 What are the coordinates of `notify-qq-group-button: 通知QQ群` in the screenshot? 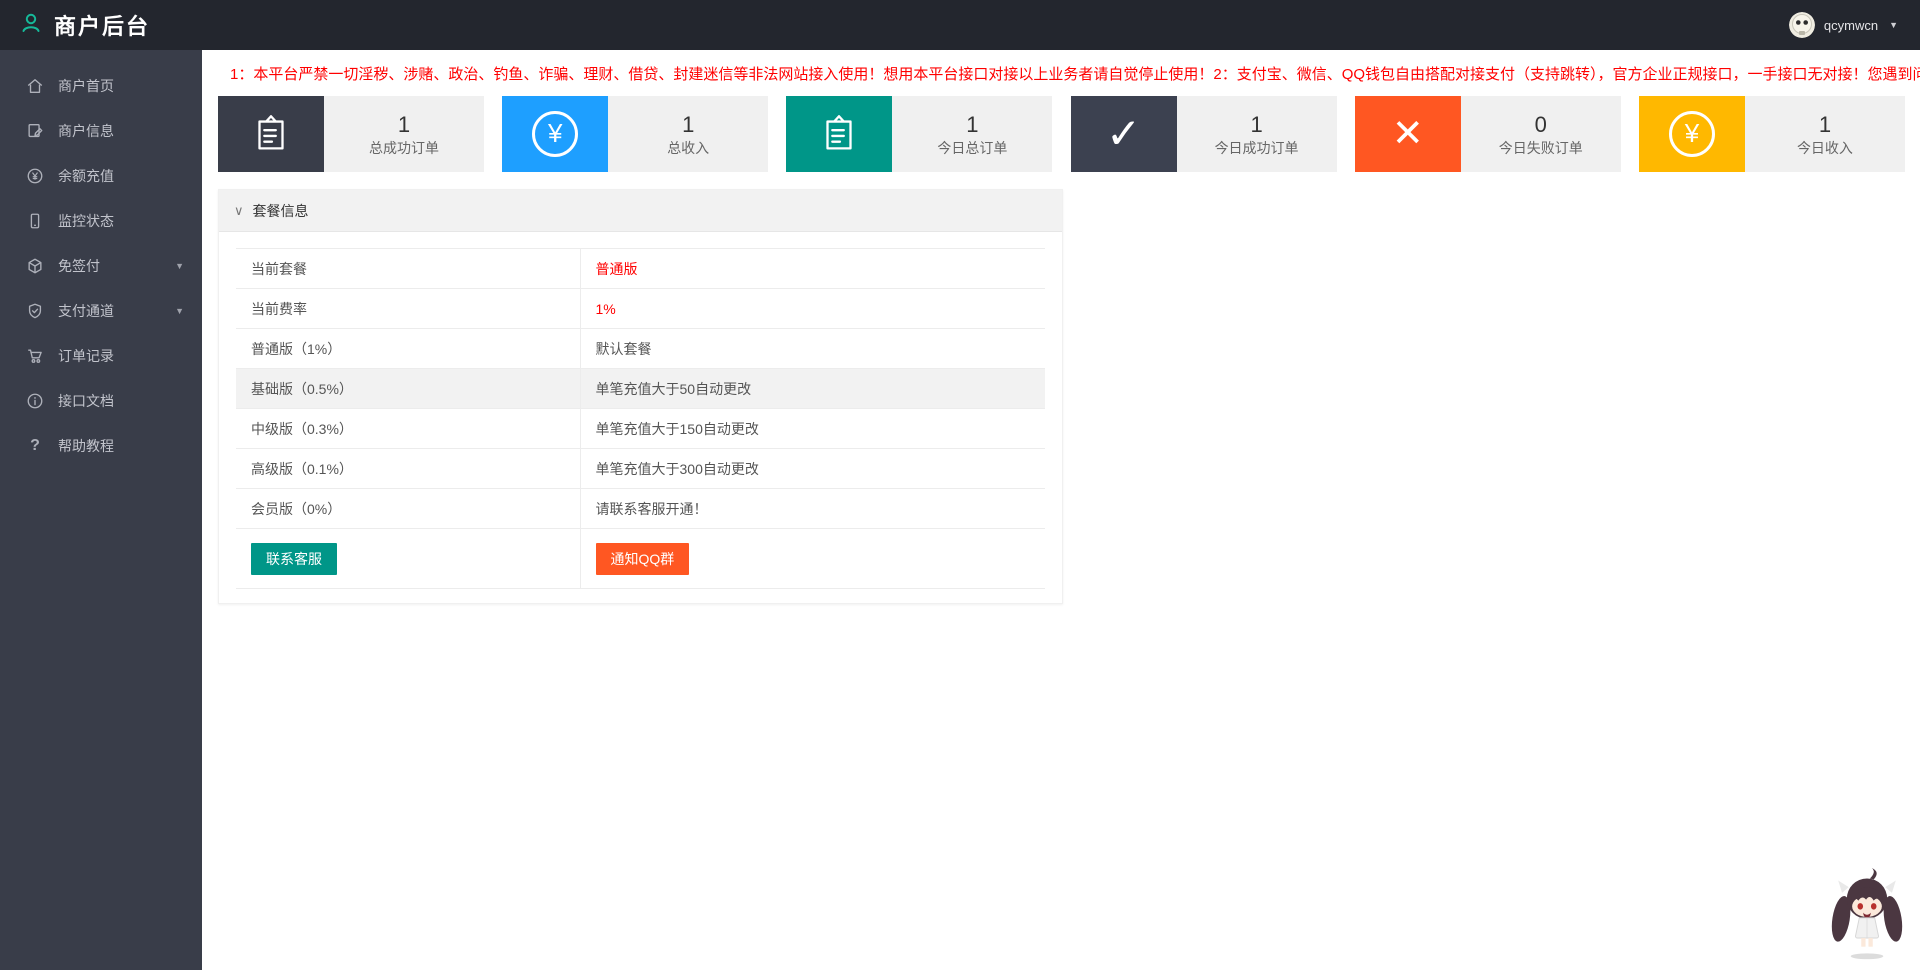 It's located at (642, 558).